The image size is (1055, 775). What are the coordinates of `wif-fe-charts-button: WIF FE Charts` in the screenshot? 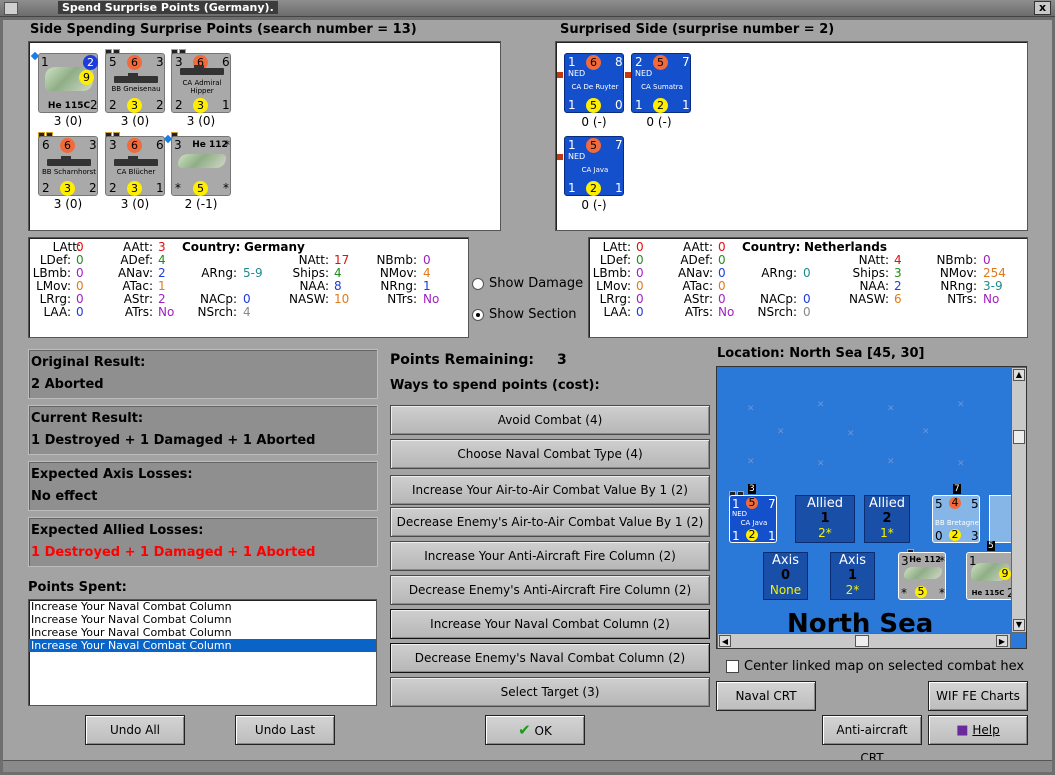 It's located at (978, 696).